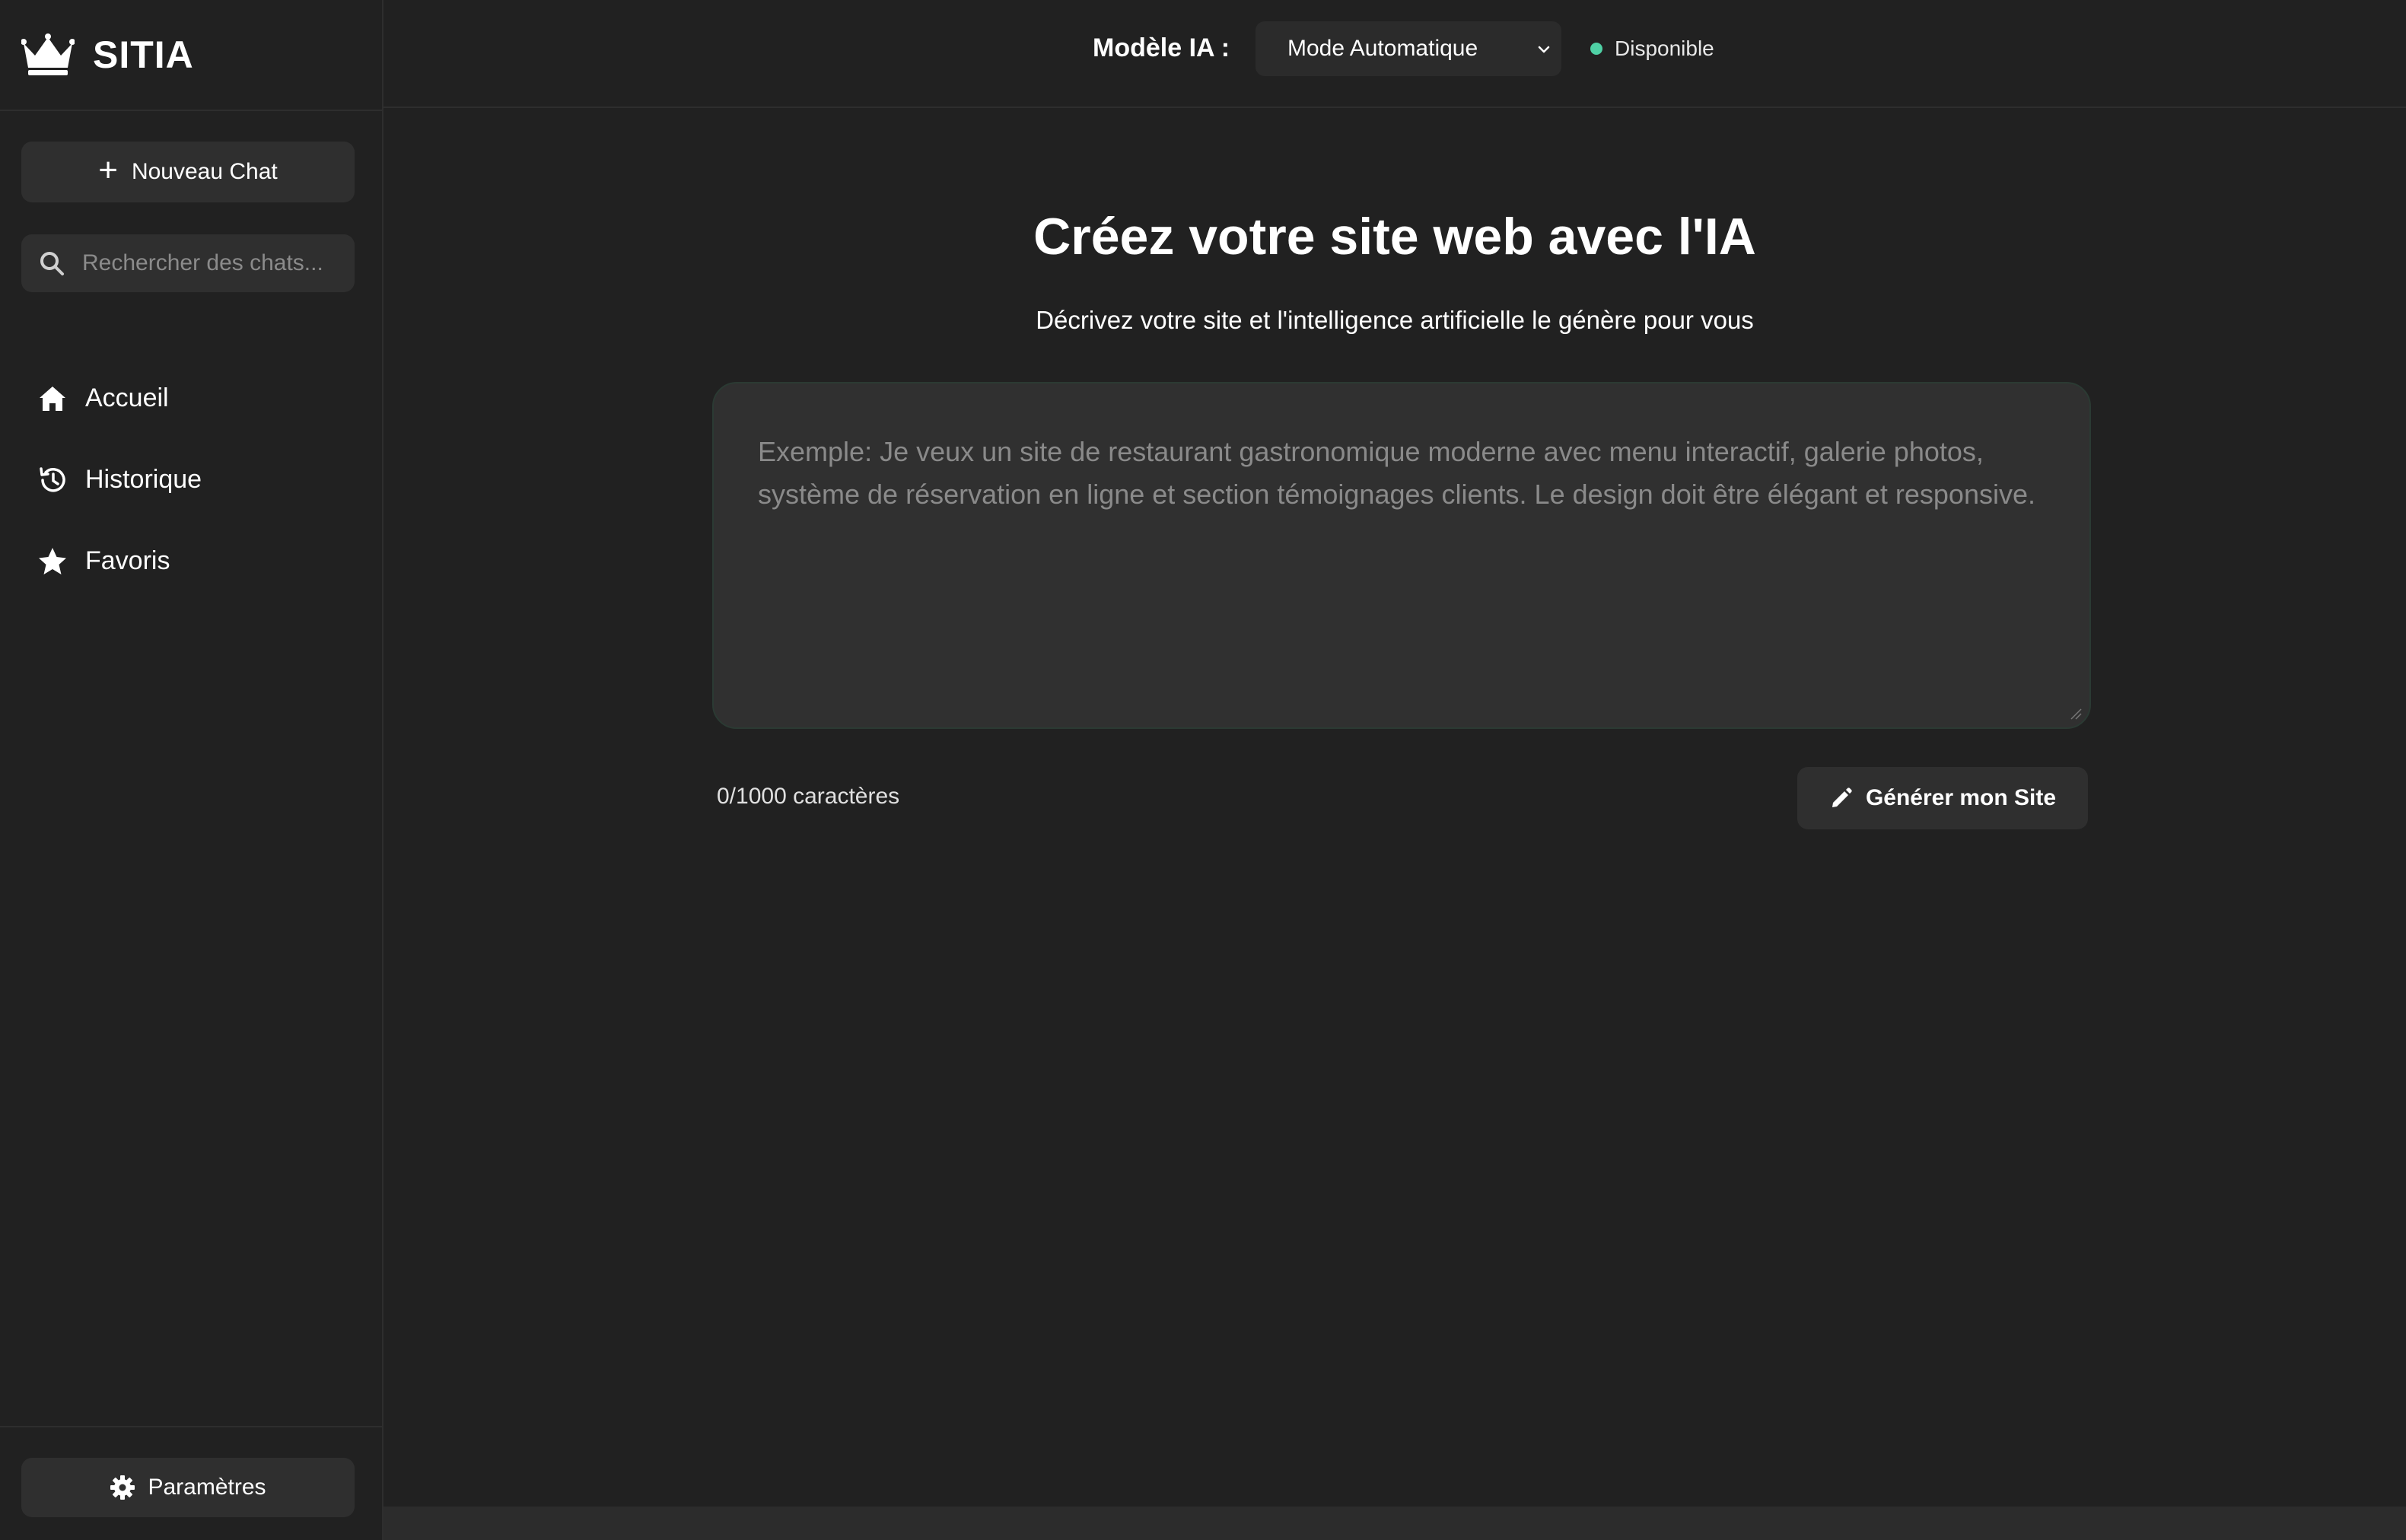  Describe the element at coordinates (108, 170) in the screenshot. I see `plus-icon: +` at that location.